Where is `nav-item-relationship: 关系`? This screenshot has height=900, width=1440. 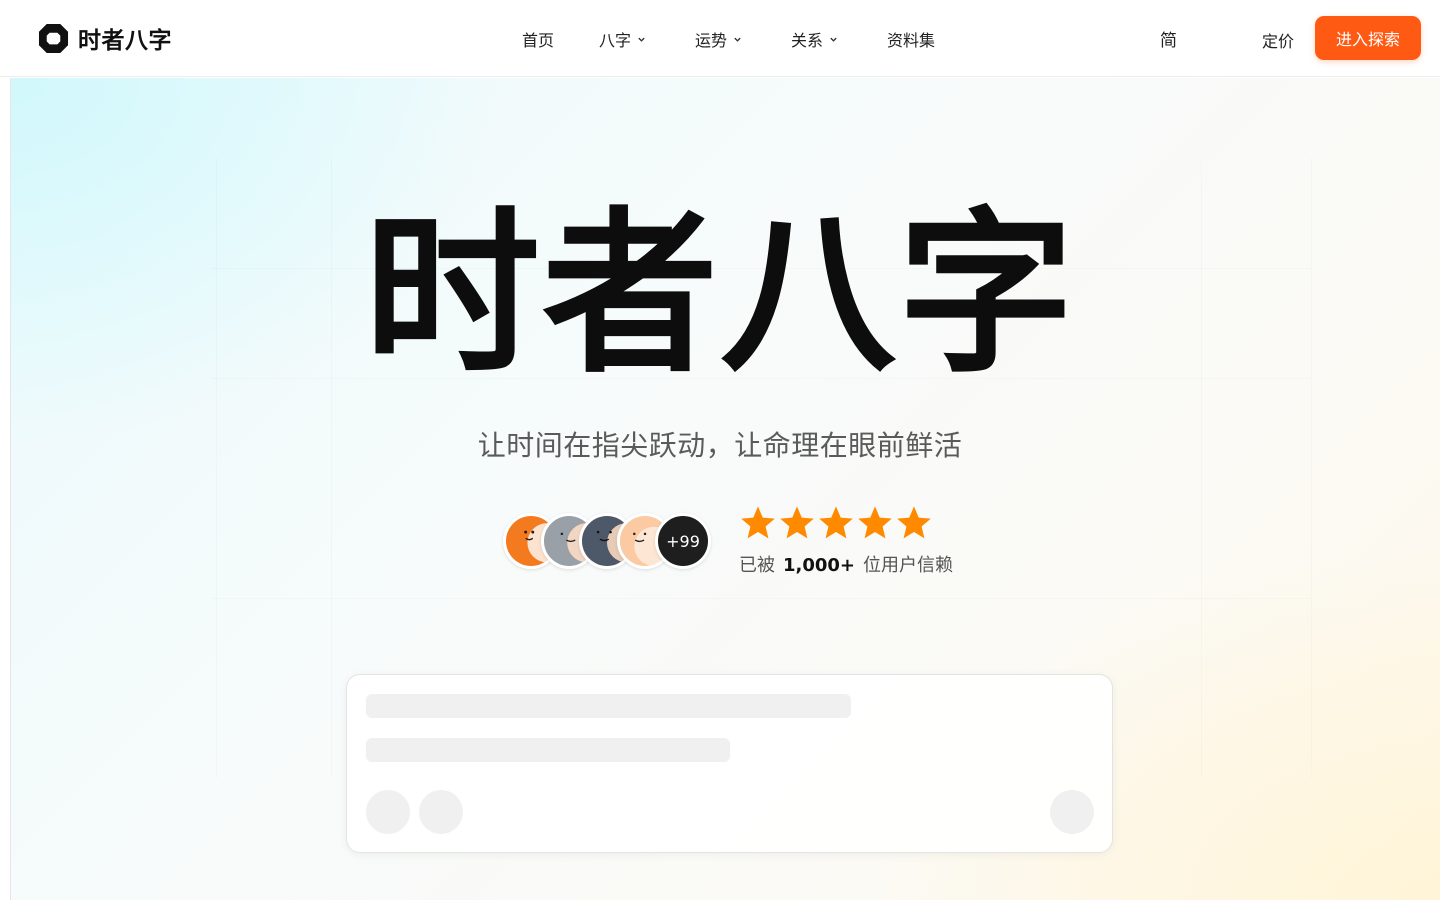 nav-item-relationship: 关系 is located at coordinates (814, 39).